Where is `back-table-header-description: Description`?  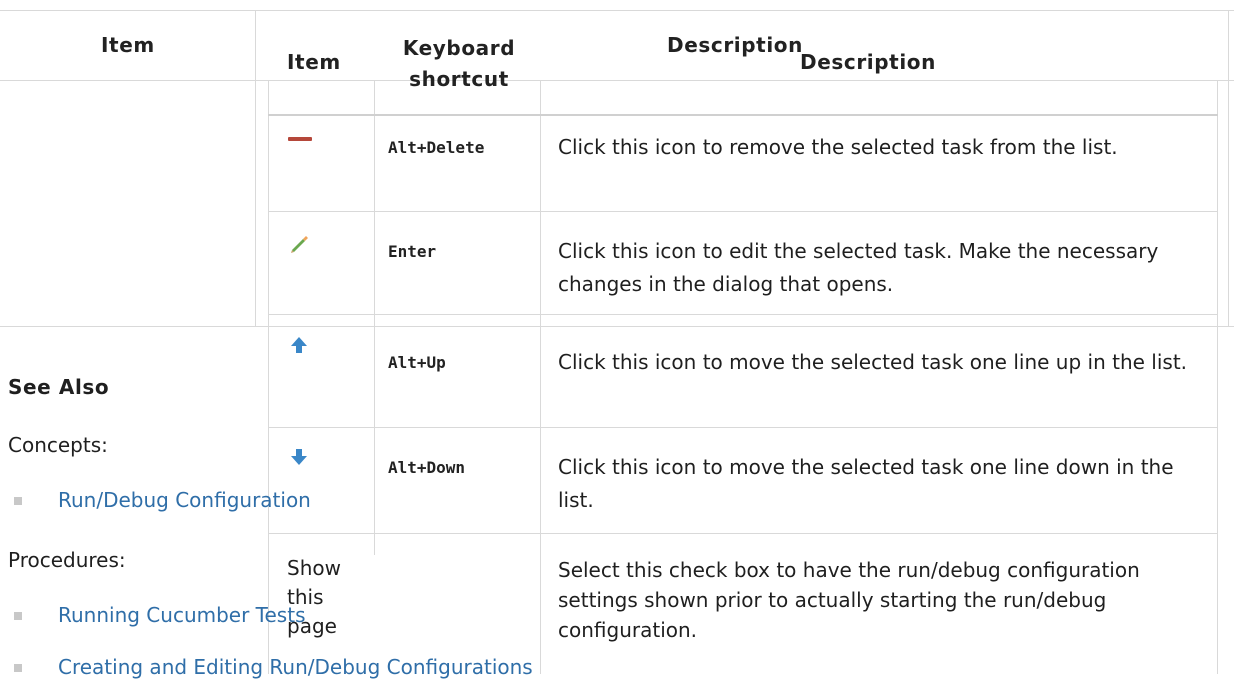
back-table-header-description: Description is located at coordinates (735, 45).